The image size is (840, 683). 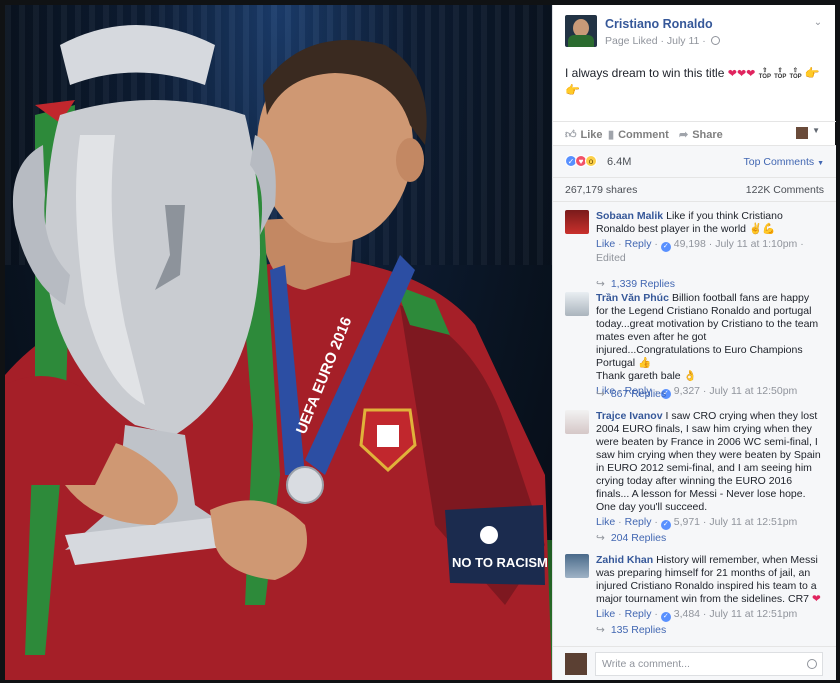 I want to click on comment-emoji: 👍, so click(x=645, y=363).